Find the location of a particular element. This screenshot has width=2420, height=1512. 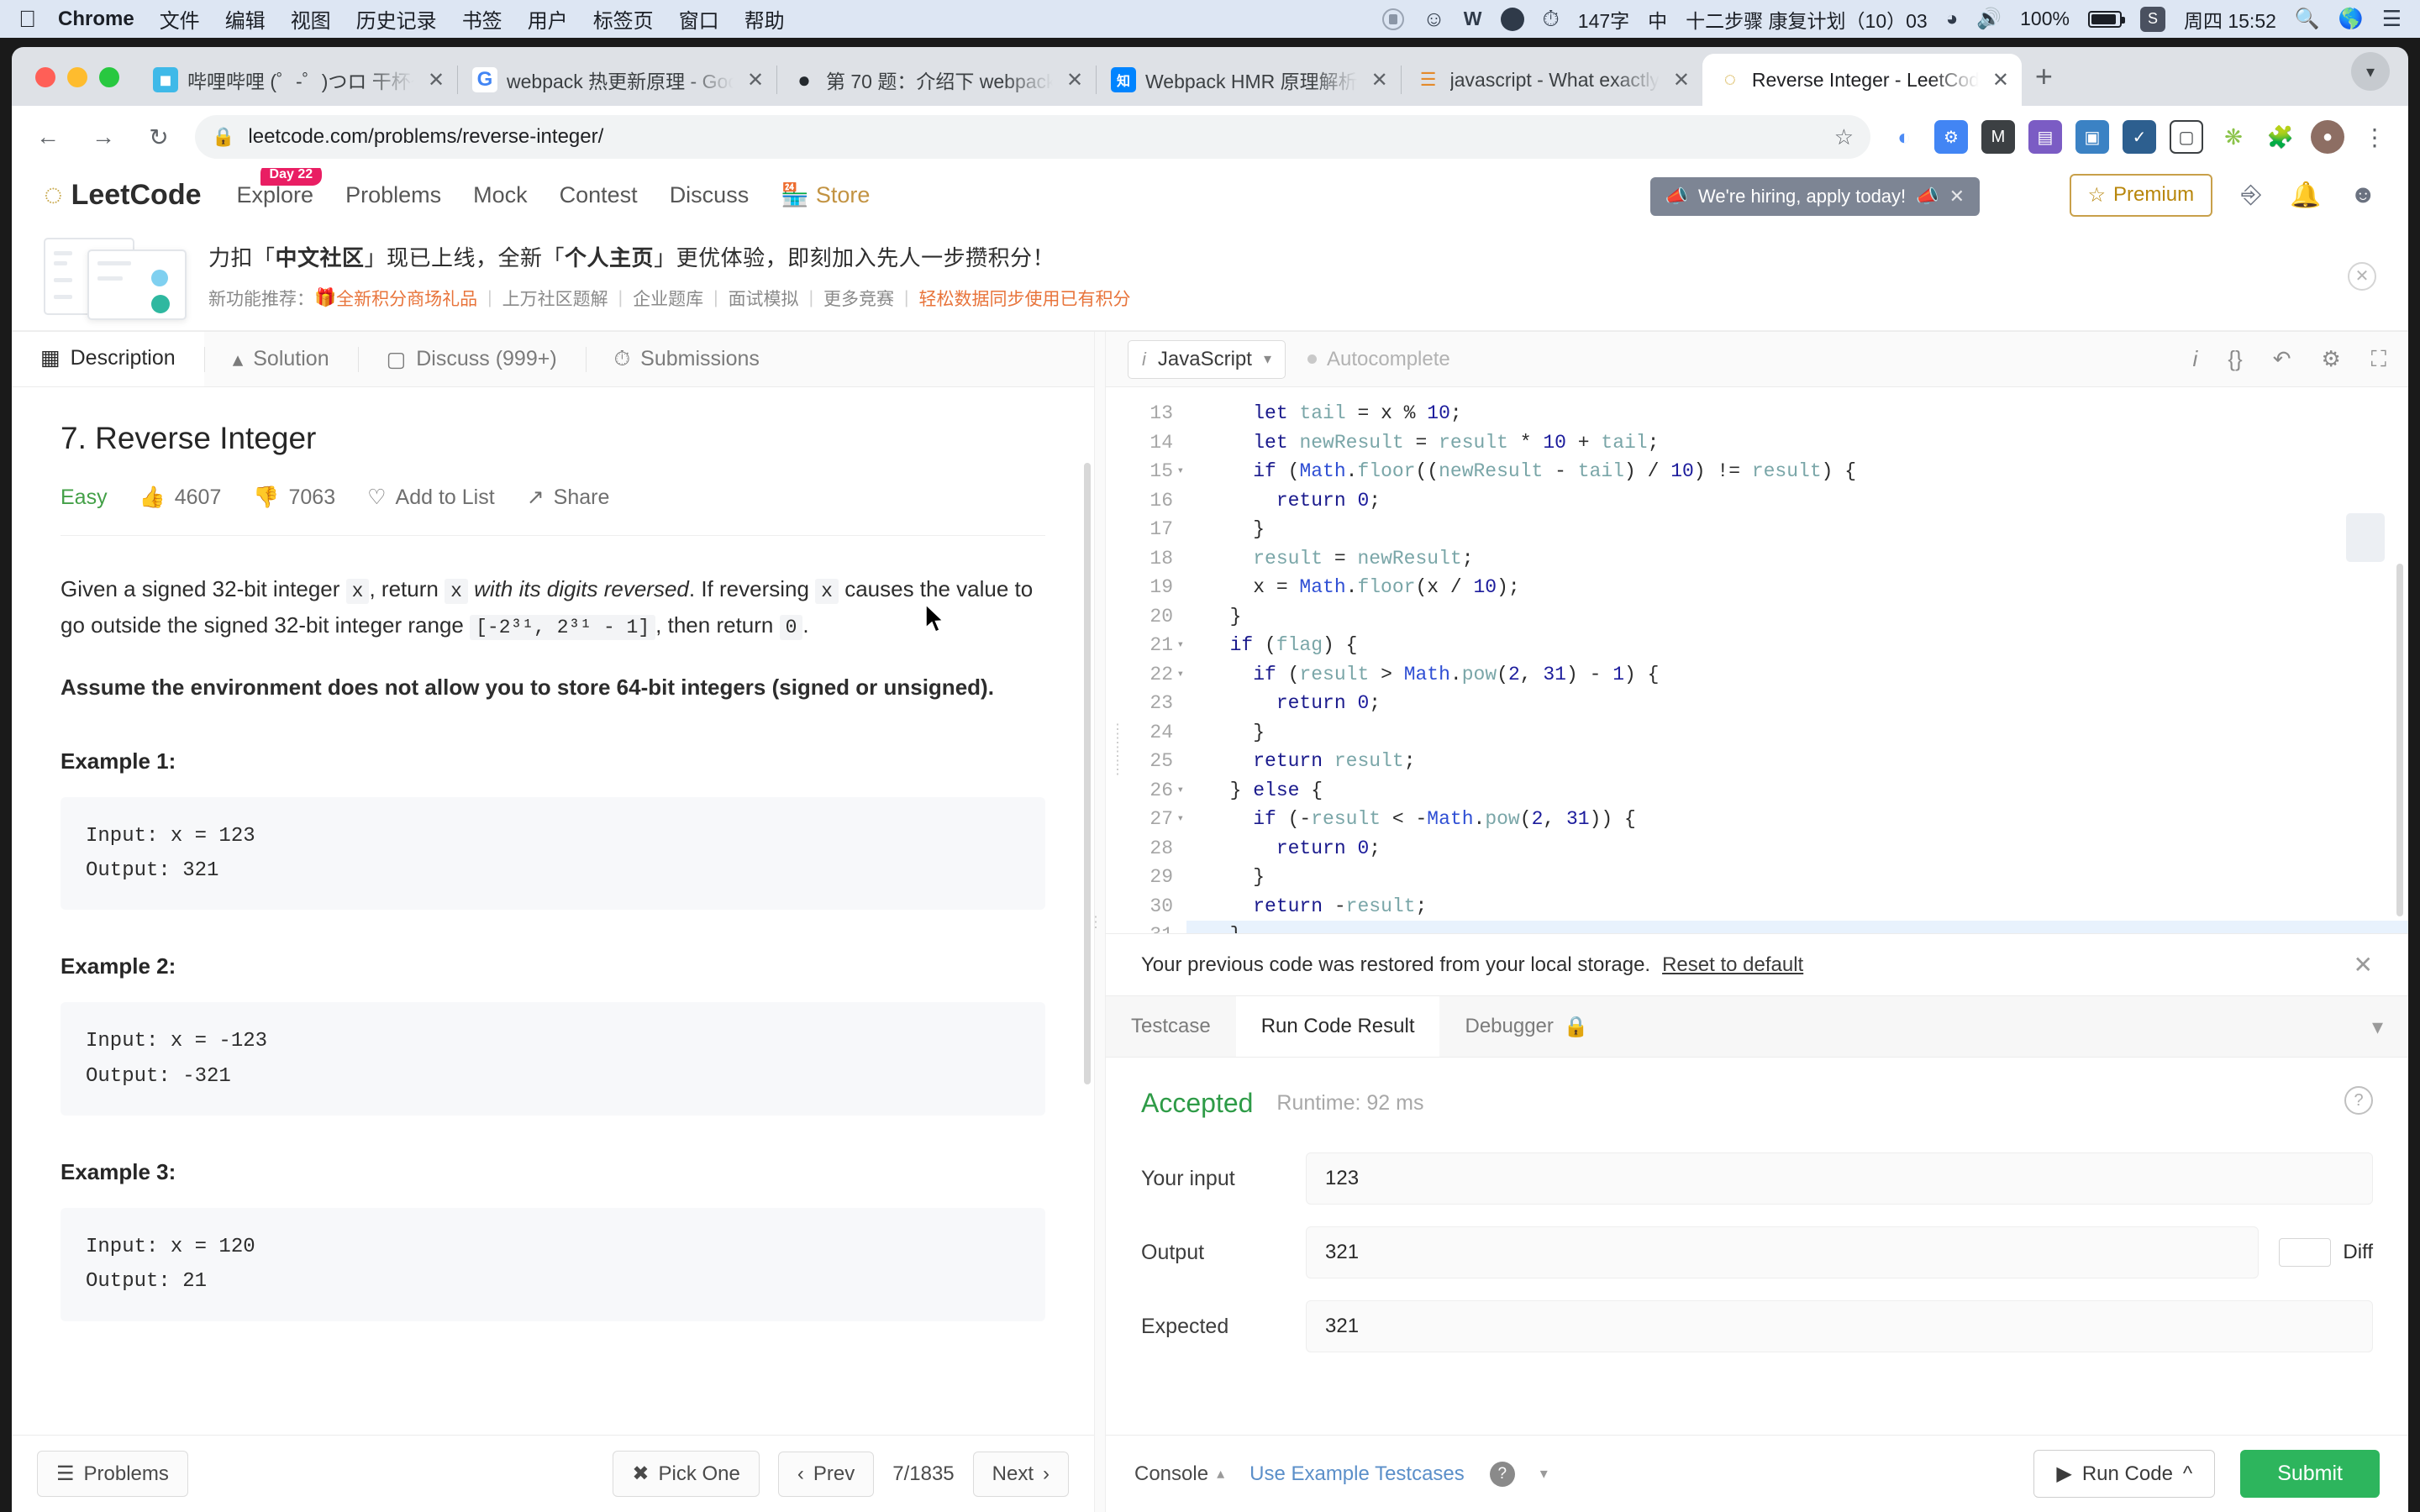

your-input-value: 123 is located at coordinates (1840, 1178).